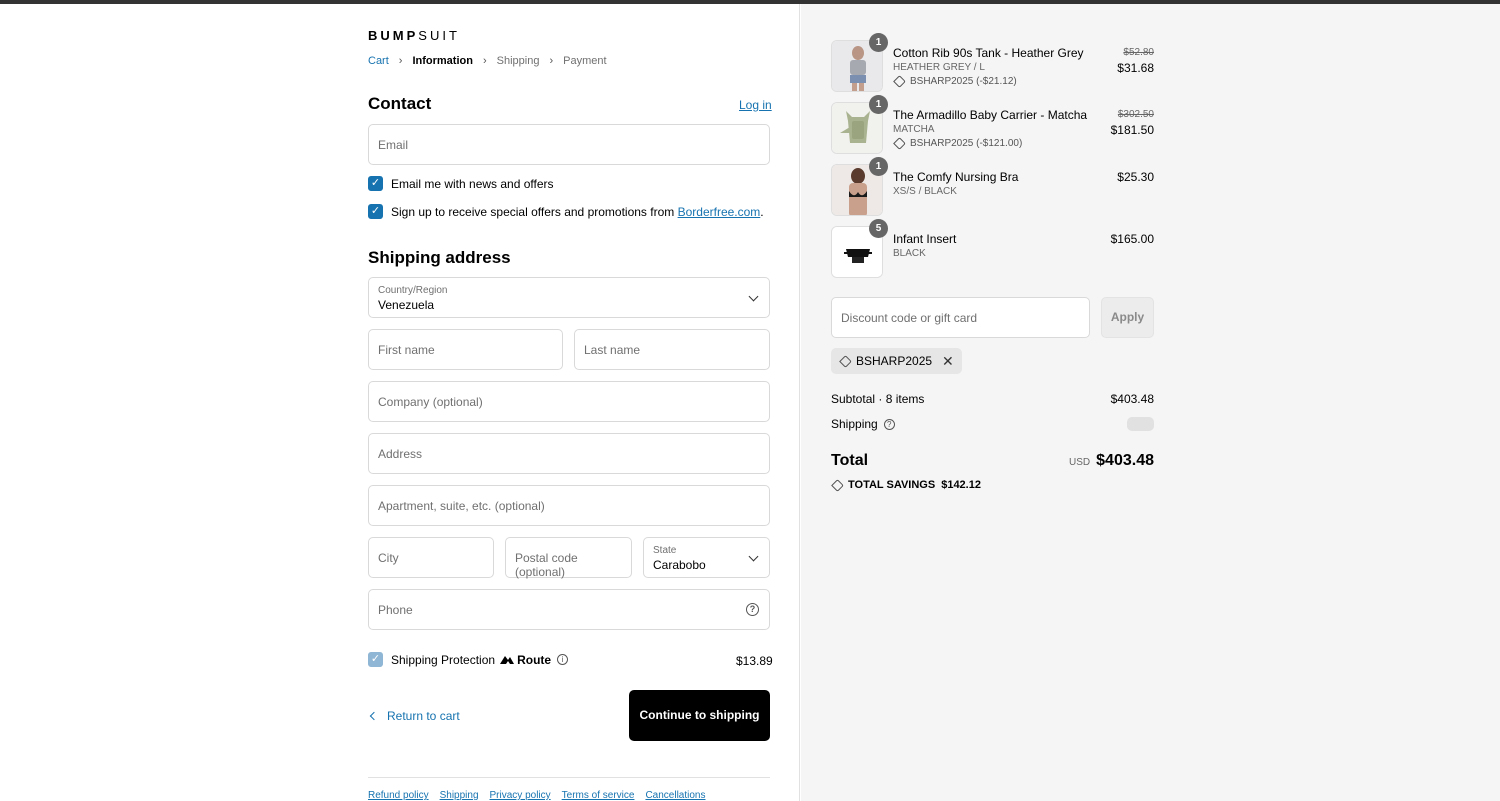  What do you see at coordinates (675, 795) in the screenshot?
I see `cancellations-link: Cancellations` at bounding box center [675, 795].